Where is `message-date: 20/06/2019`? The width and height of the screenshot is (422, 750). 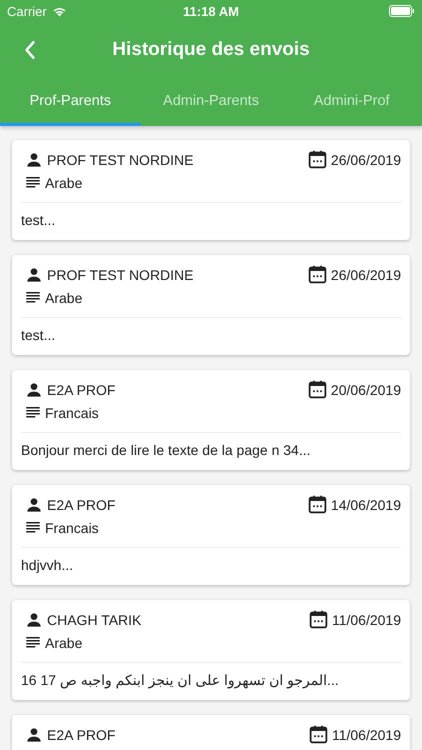
message-date: 20/06/2019 is located at coordinates (365, 390).